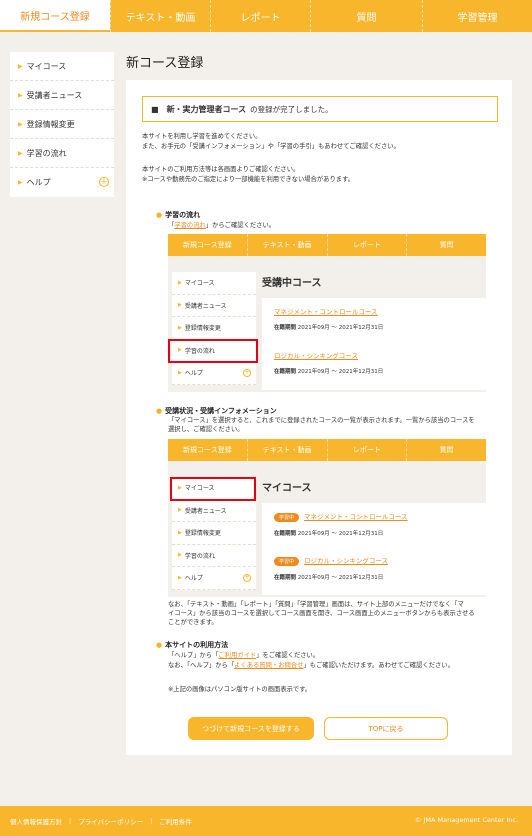 The image size is (532, 836). Describe the element at coordinates (110, 821) in the screenshot. I see `footer-link-privacy: プライバシーポリシー` at that location.